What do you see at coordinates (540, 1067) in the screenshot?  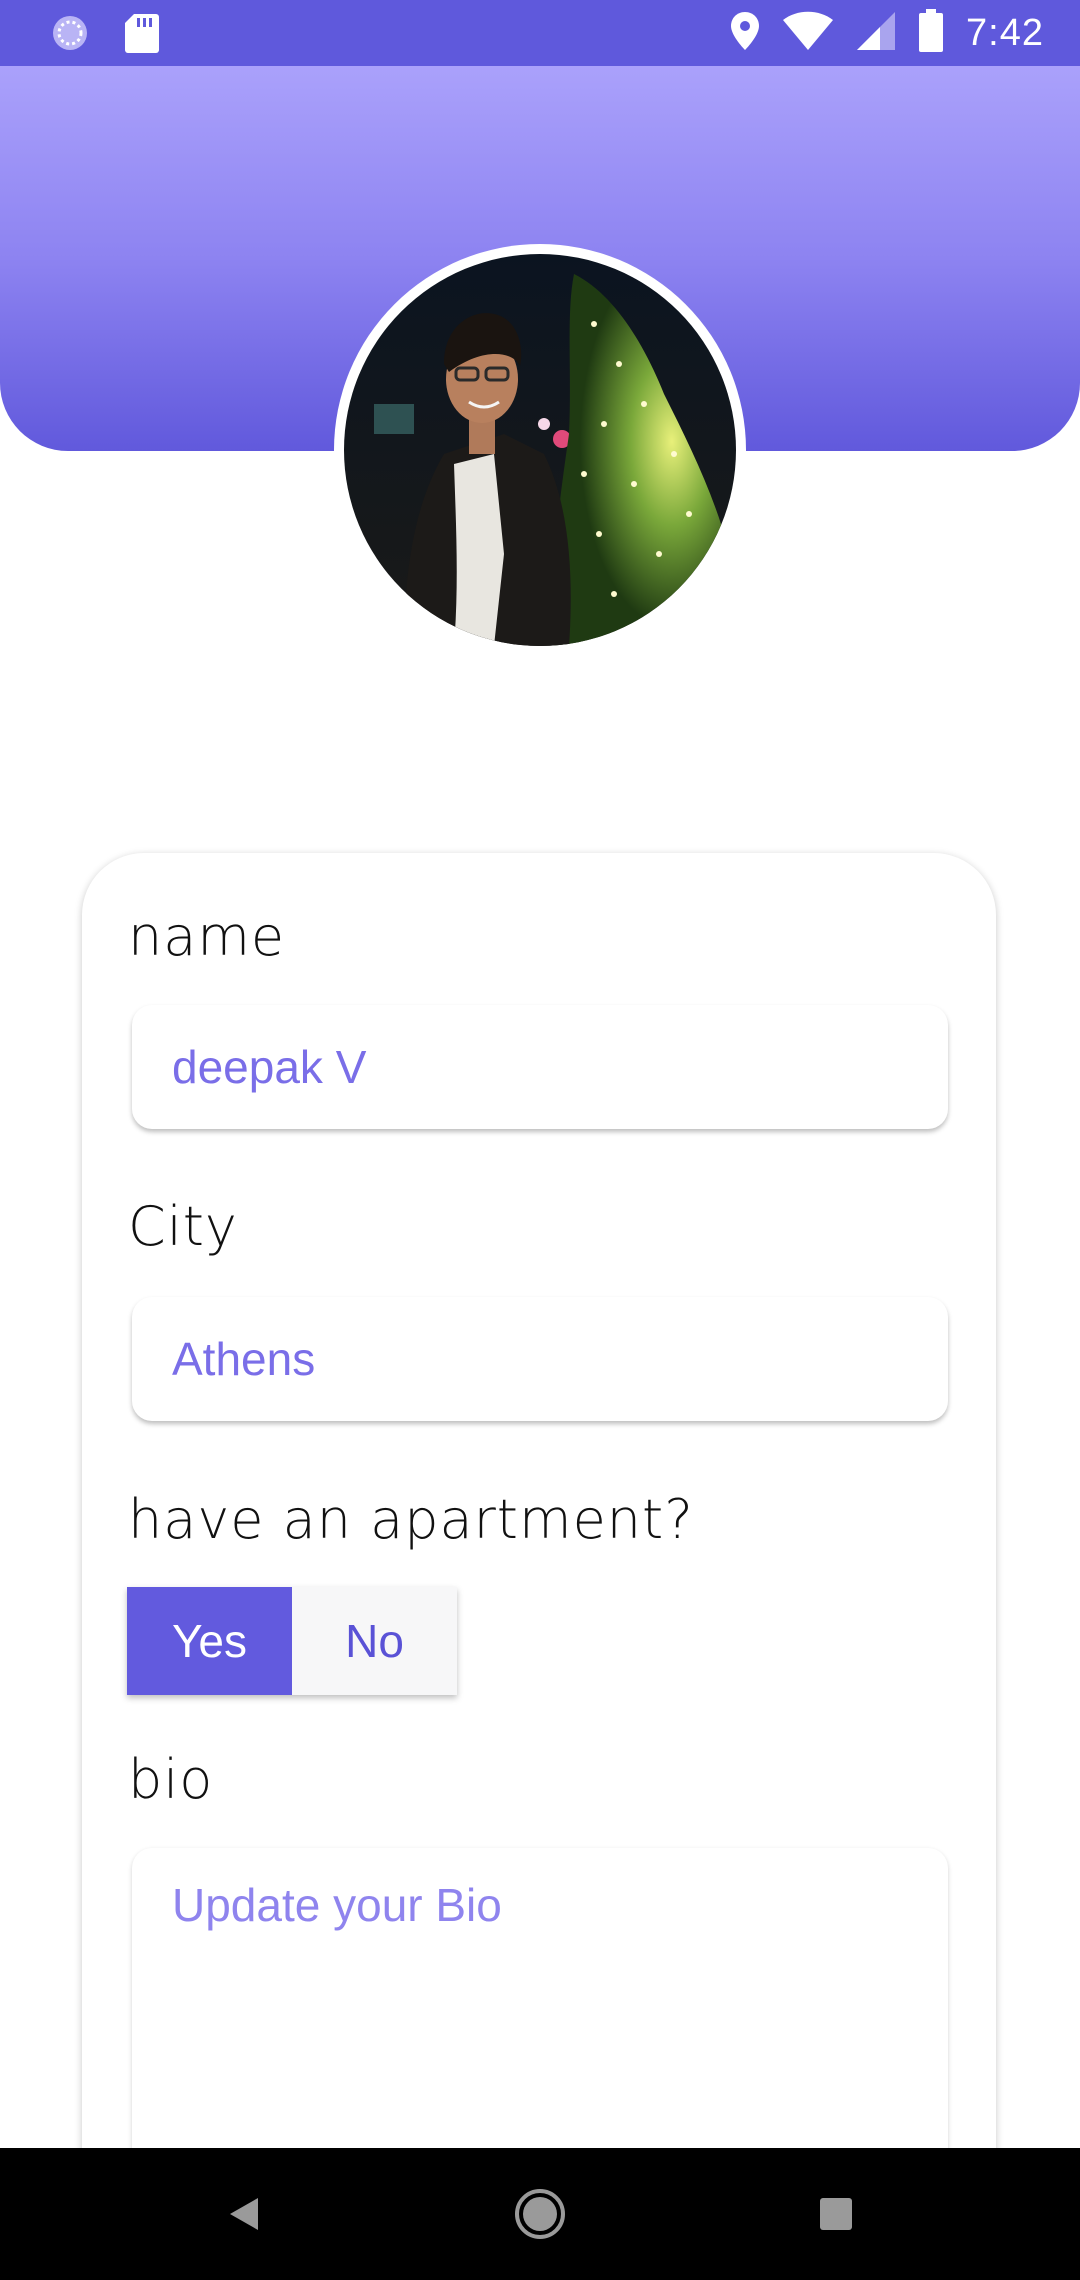 I see `name-field: deepak V` at bounding box center [540, 1067].